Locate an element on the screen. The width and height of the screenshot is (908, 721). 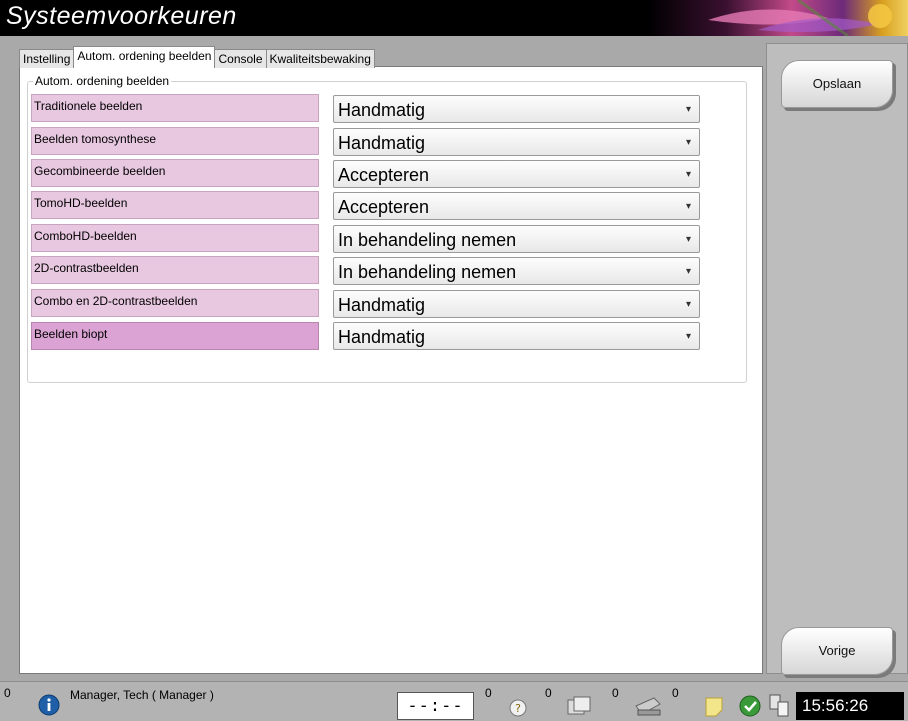
row-label-2d-contrastbeelden: 2D-contrastbeelden is located at coordinates (175, 270).